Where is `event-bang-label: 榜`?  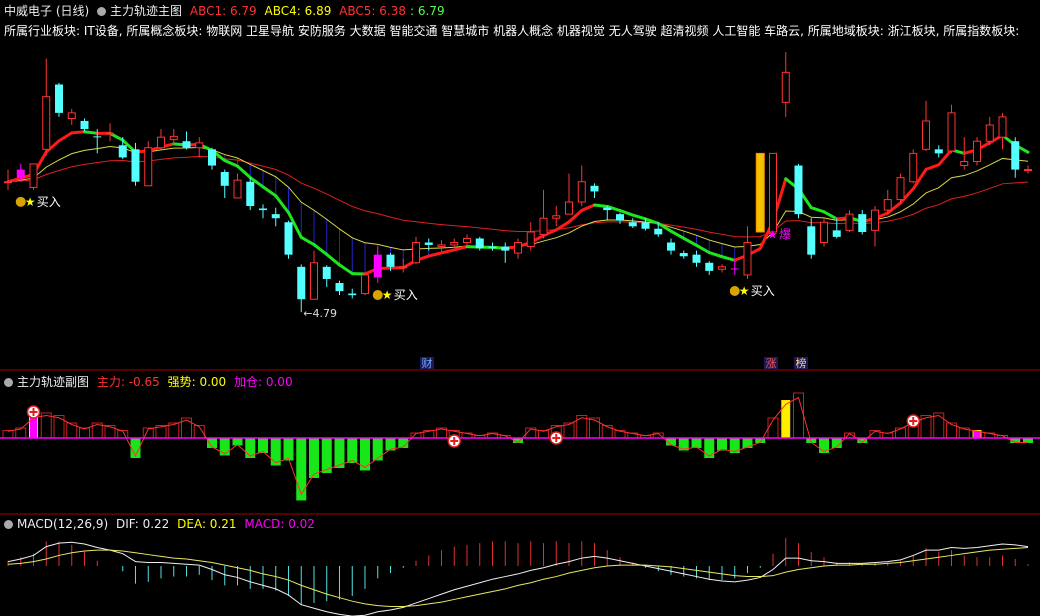
event-bang-label: 榜 is located at coordinates (801, 363).